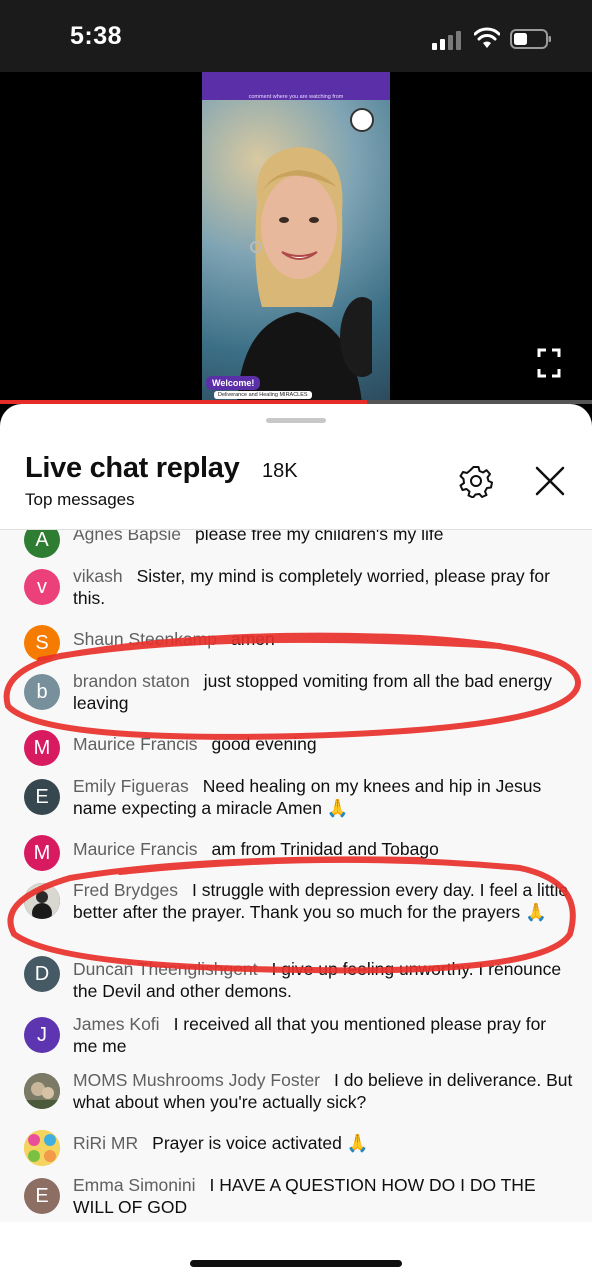 The image size is (592, 1280). I want to click on gear-icon, so click(476, 481).